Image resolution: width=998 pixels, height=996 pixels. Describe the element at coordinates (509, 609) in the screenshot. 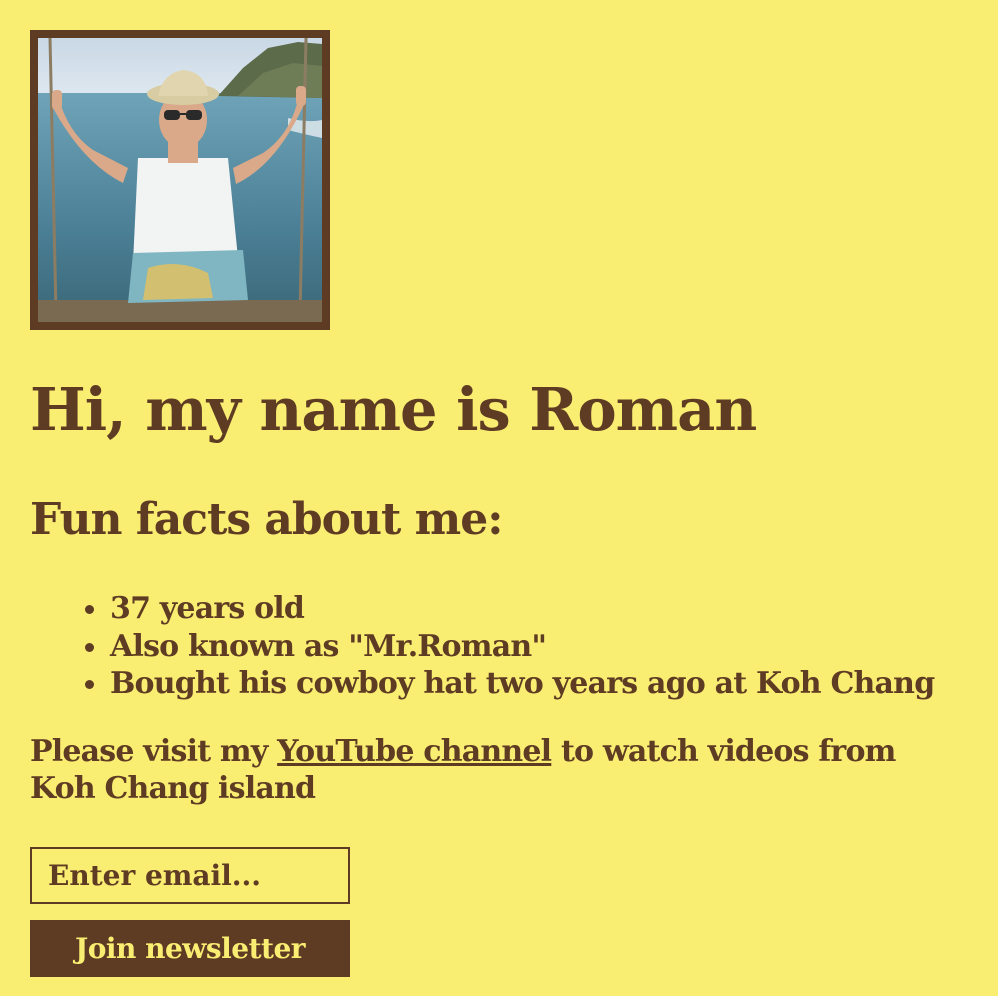

I see `list-item: 37 years old` at that location.